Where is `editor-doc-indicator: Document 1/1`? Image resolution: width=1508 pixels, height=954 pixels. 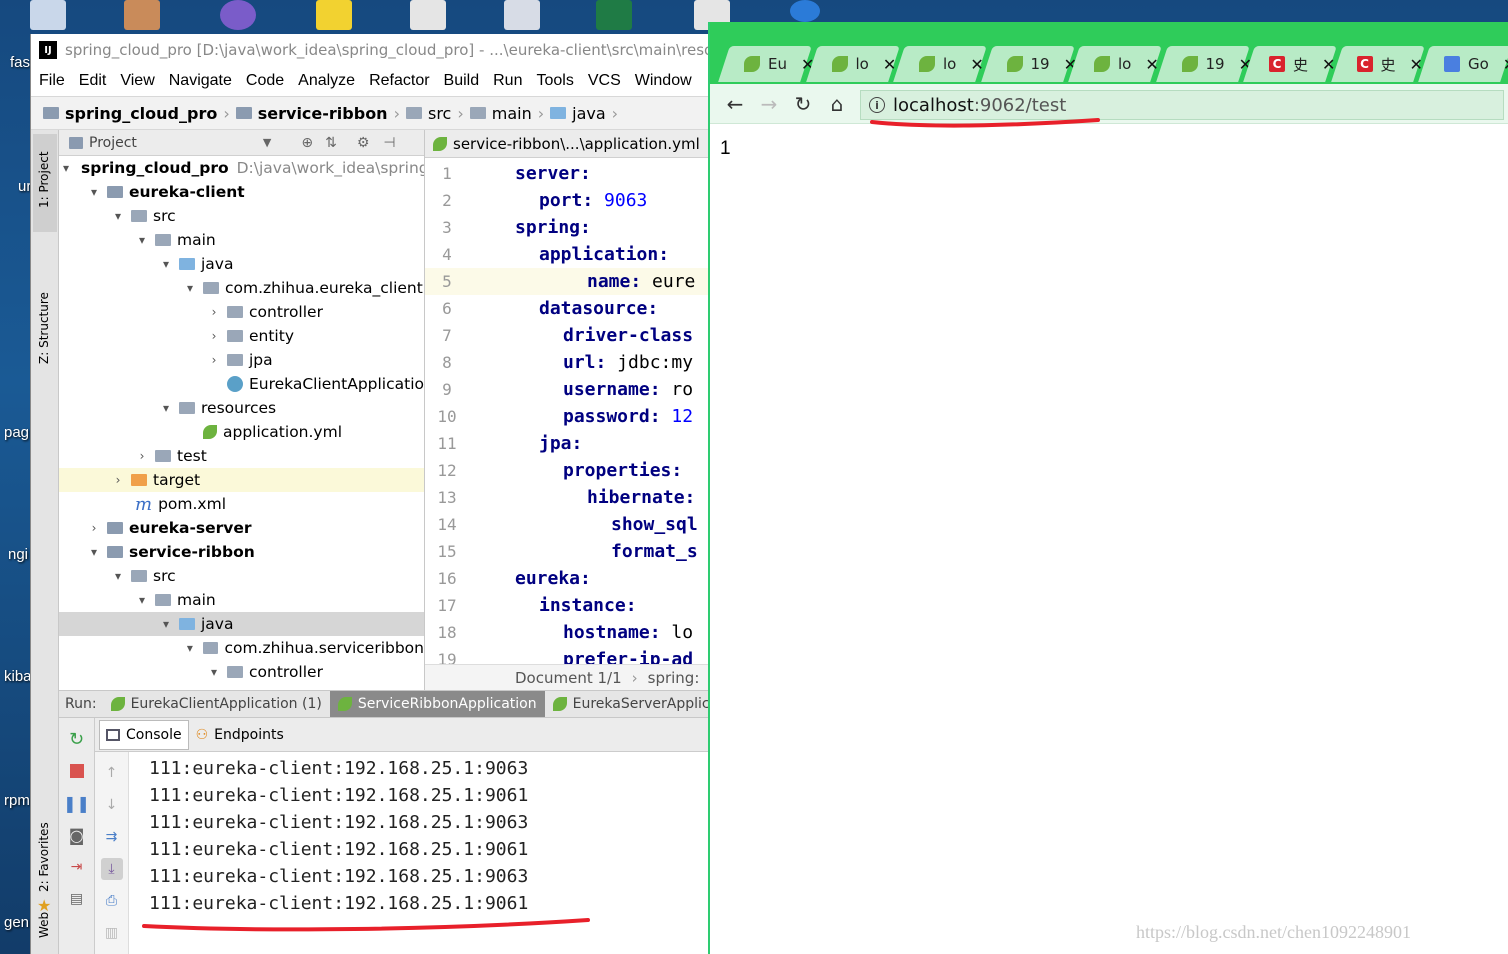 editor-doc-indicator: Document 1/1 is located at coordinates (568, 678).